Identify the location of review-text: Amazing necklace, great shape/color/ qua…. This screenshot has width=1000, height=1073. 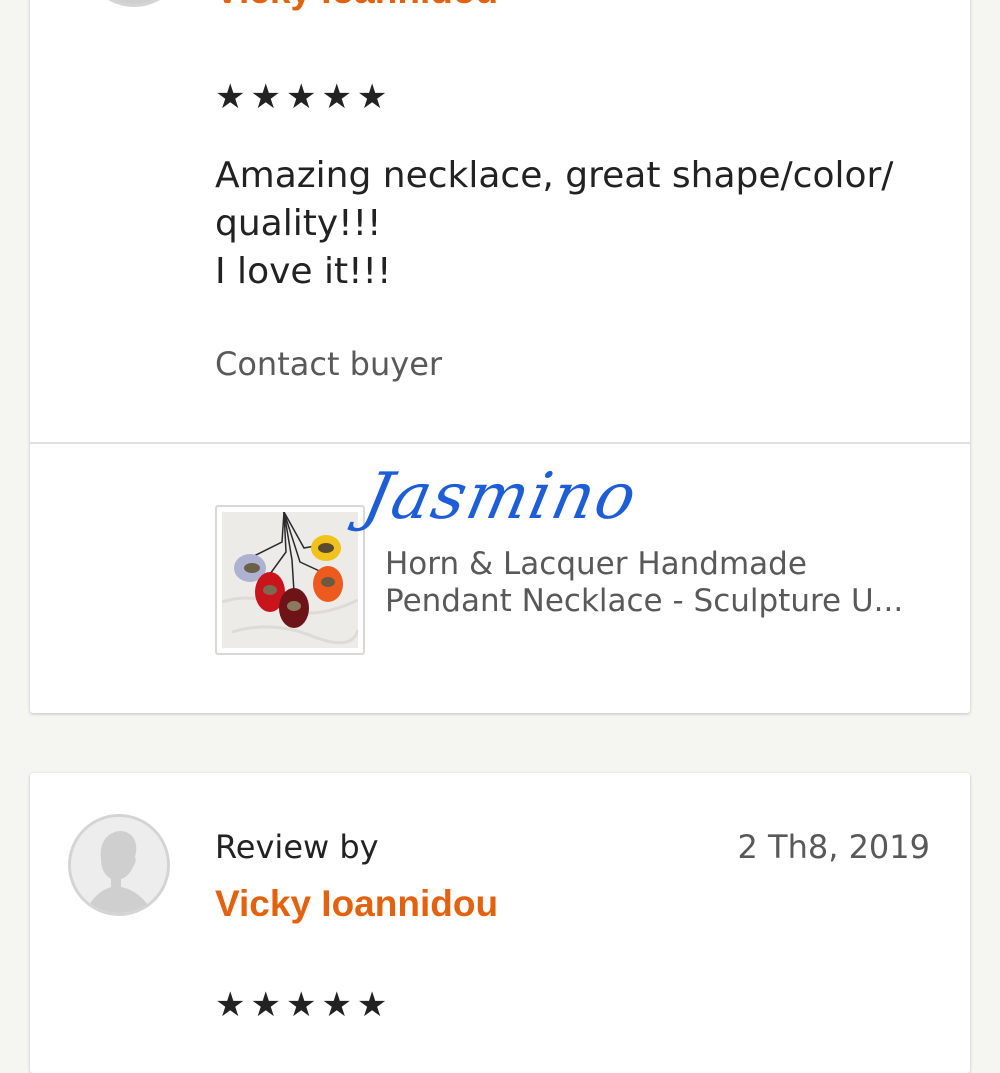
(580, 224).